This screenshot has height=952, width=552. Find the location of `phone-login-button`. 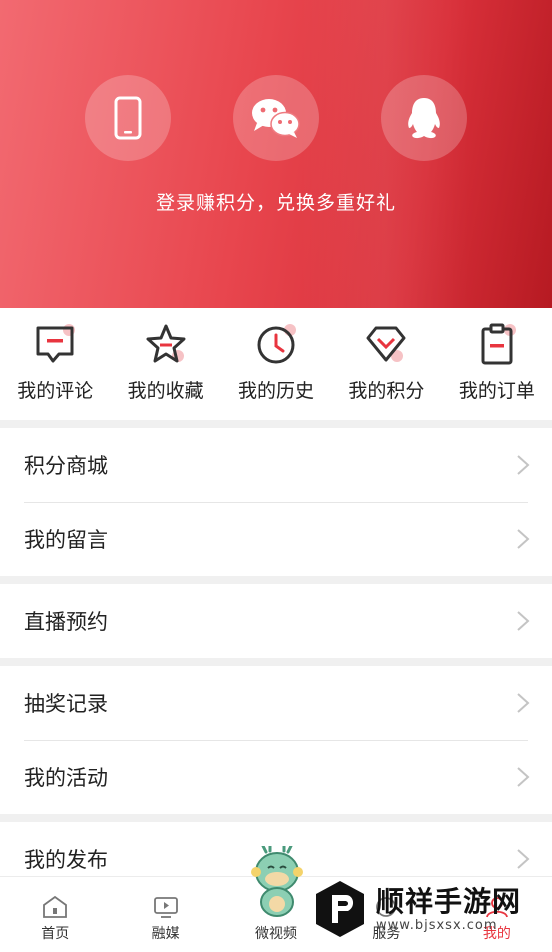

phone-login-button is located at coordinates (128, 118).